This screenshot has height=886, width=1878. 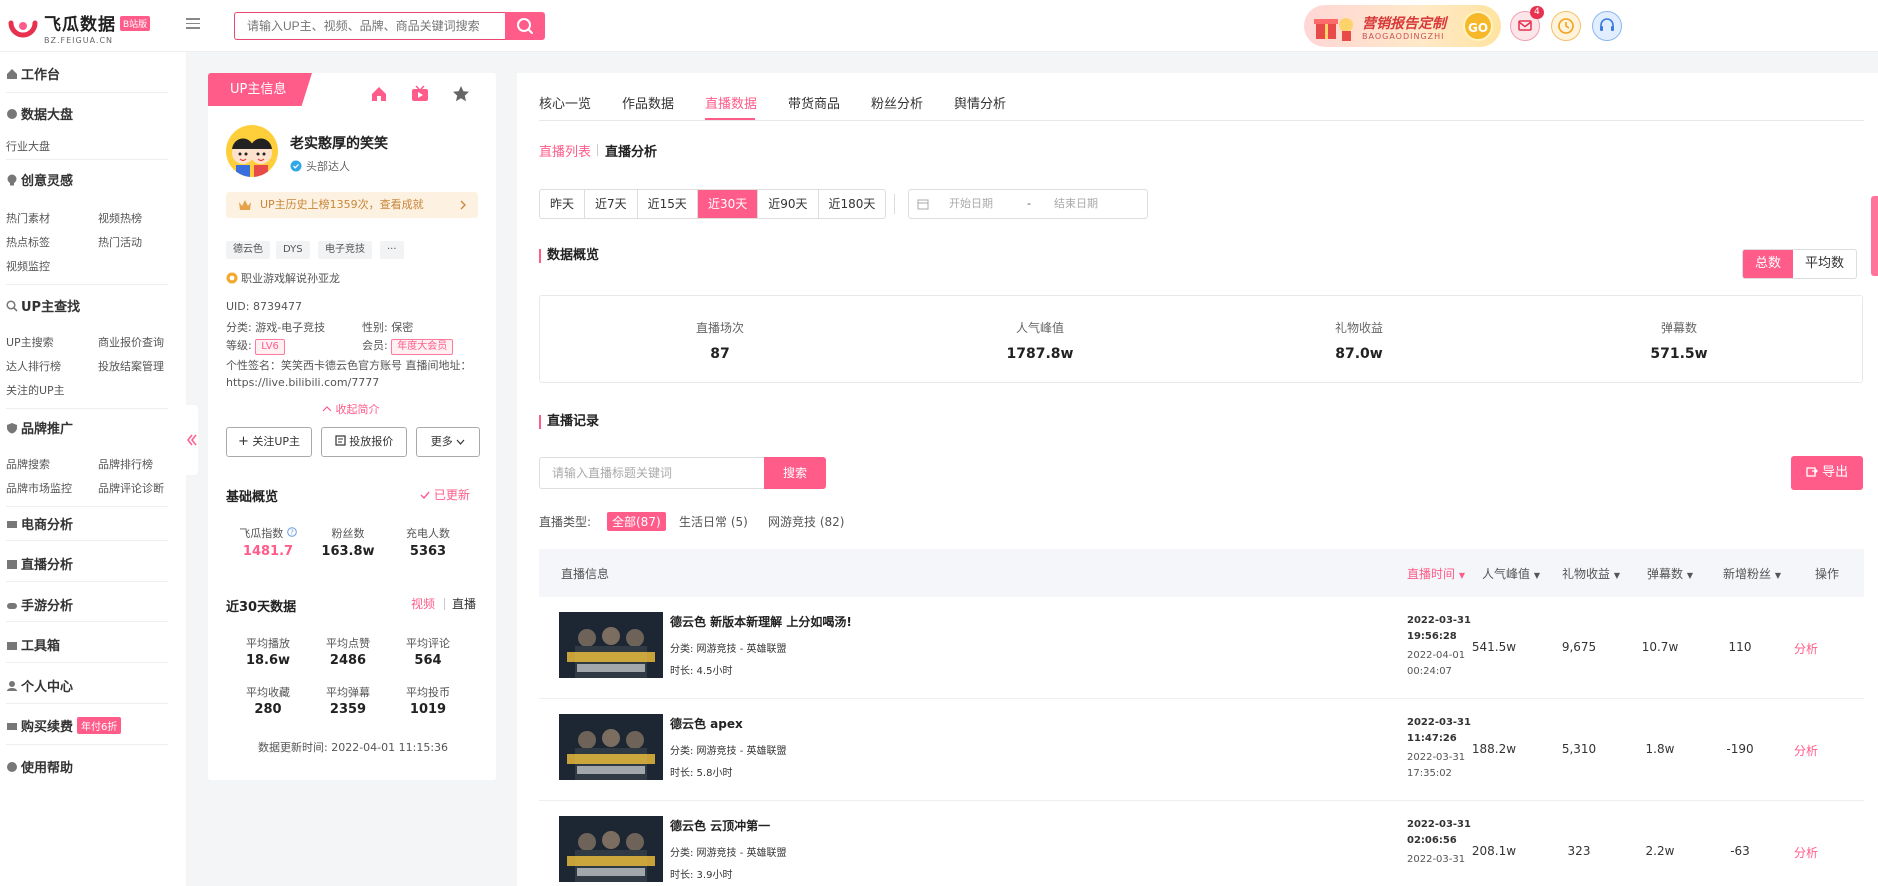 I want to click on live-search-input: 请输入直播标题关键词, so click(x=652, y=473).